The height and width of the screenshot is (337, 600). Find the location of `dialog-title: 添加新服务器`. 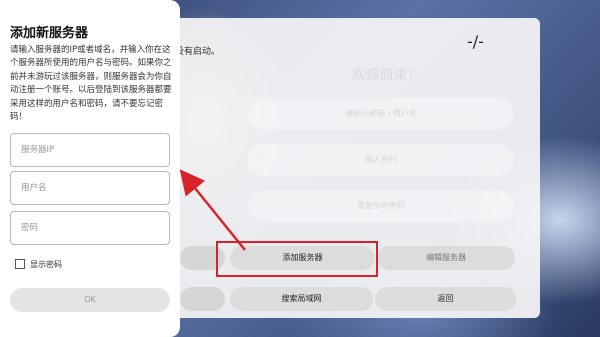

dialog-title: 添加新服务器 is located at coordinates (49, 33).